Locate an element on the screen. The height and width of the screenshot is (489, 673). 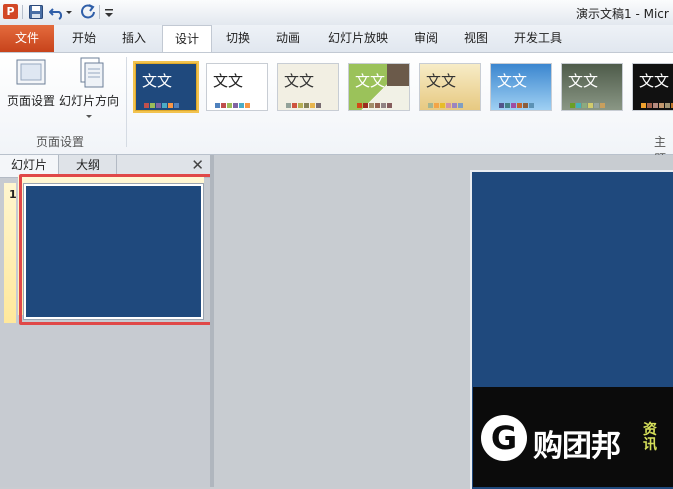
group-label-page-setup: 页面设置 is located at coordinates (60, 142).